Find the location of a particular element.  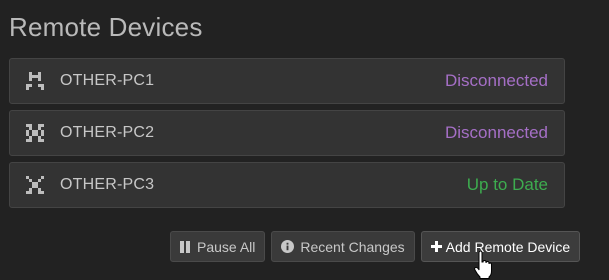

page-title: Remote Devices is located at coordinates (106, 27).